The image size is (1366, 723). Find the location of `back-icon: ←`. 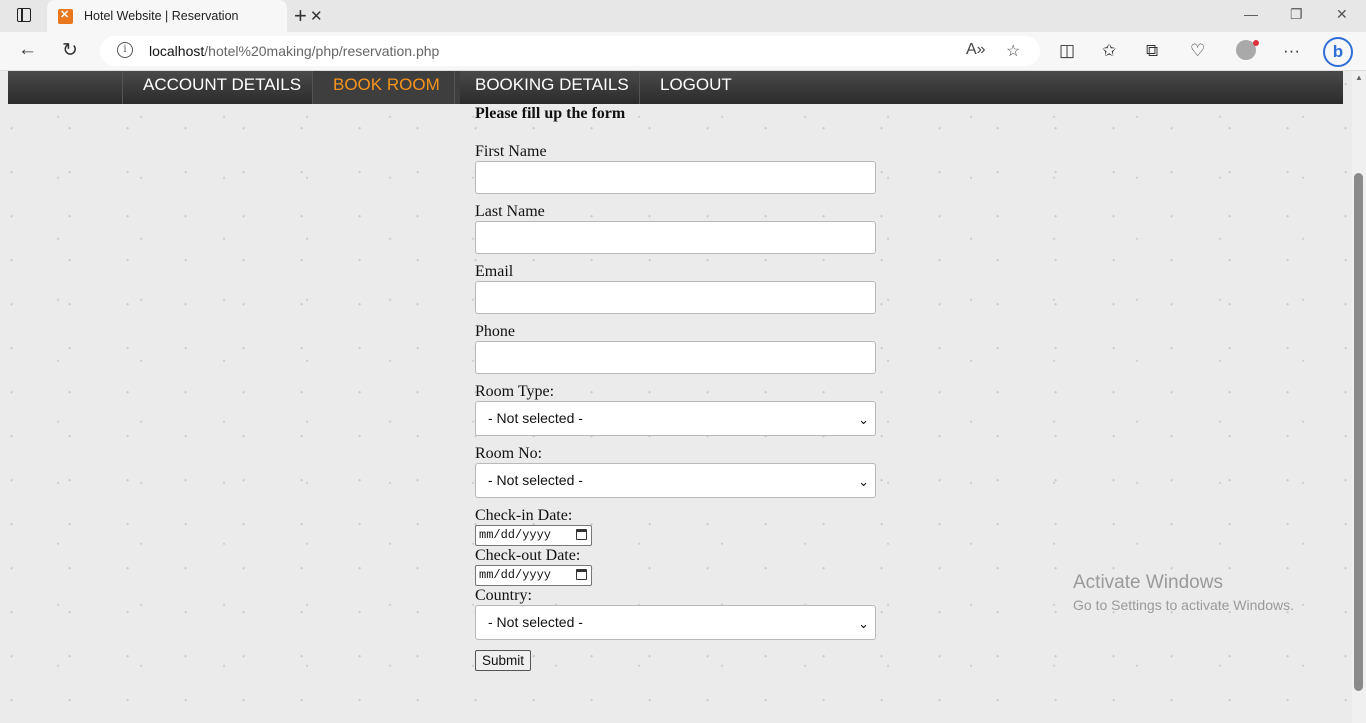

back-icon: ← is located at coordinates (27, 50).